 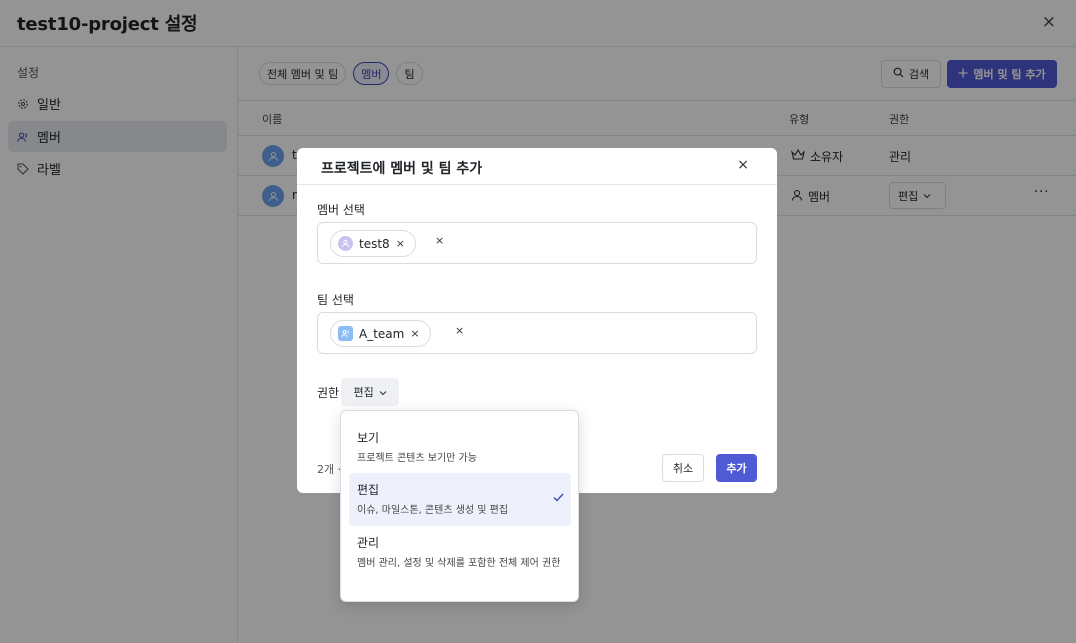 What do you see at coordinates (433, 510) in the screenshot?
I see `option-description: 이슈, 마일스톤, 콘텐츠 생성 및 편집` at bounding box center [433, 510].